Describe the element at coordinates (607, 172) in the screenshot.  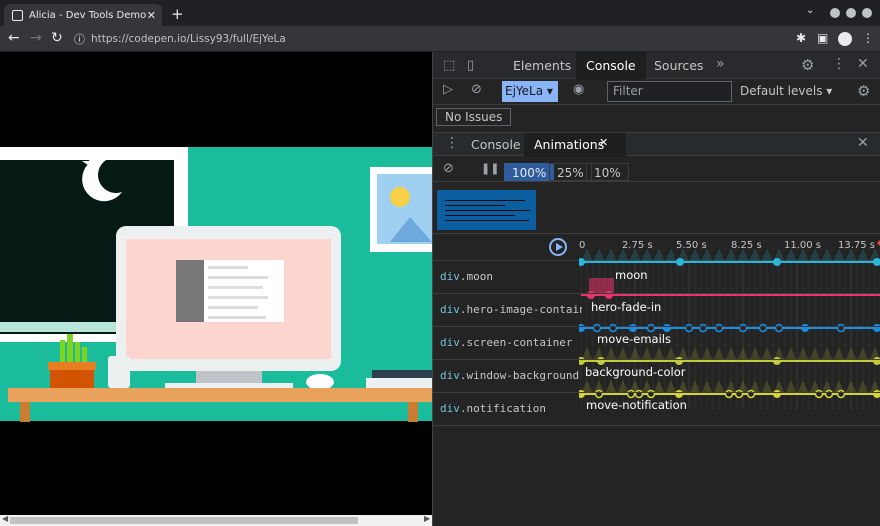
I see `speed-10: 10%` at that location.